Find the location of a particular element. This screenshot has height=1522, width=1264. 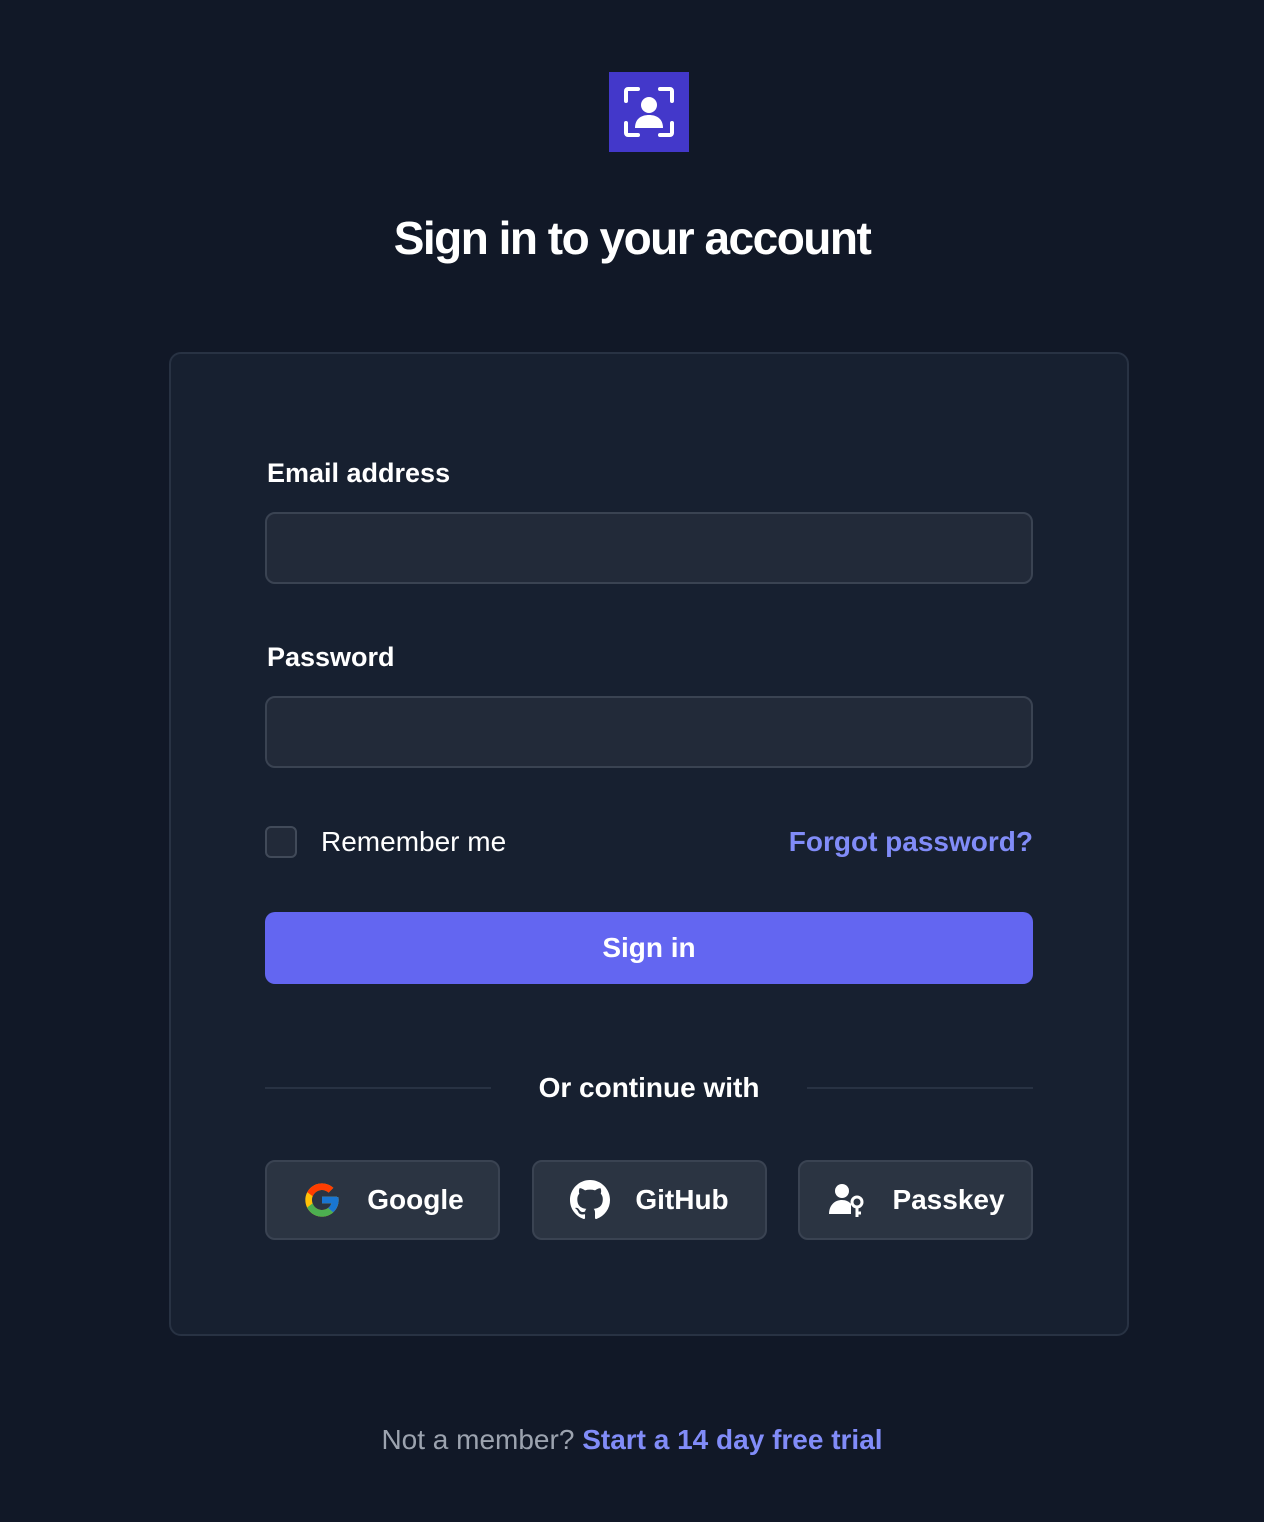

google-button: Google is located at coordinates (382, 1200).